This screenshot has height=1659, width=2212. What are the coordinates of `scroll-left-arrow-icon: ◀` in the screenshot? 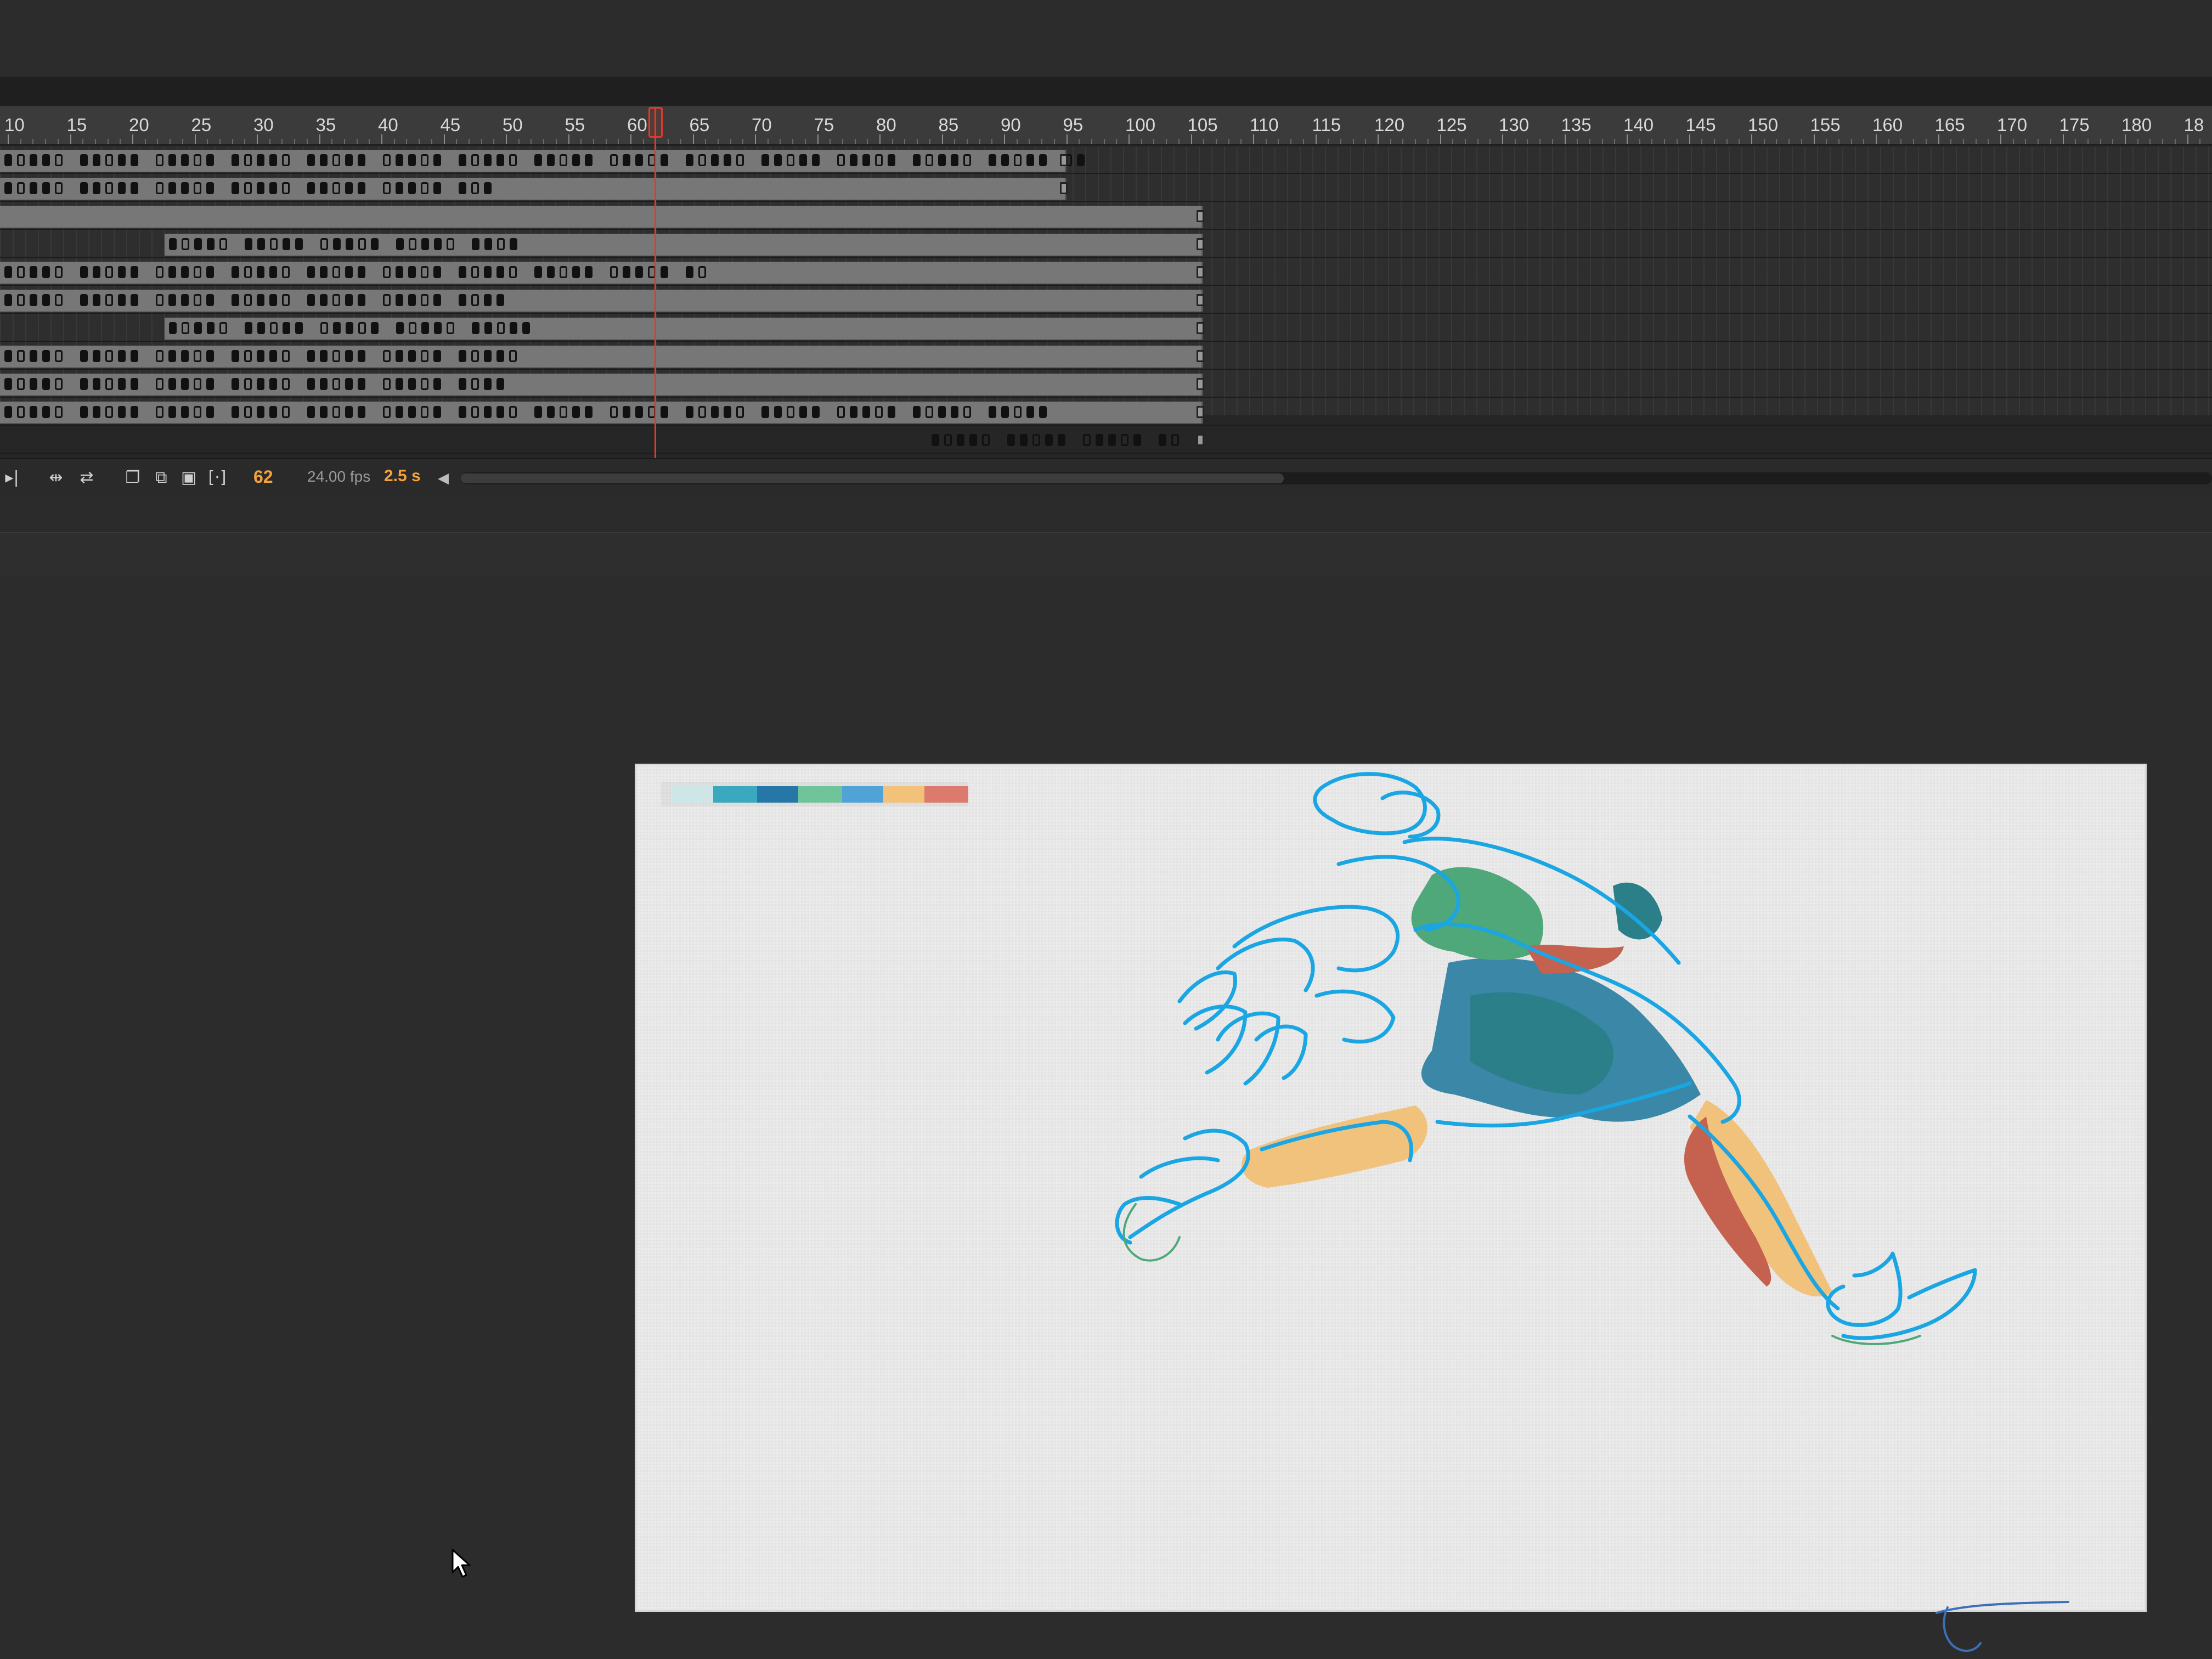 It's located at (446, 478).